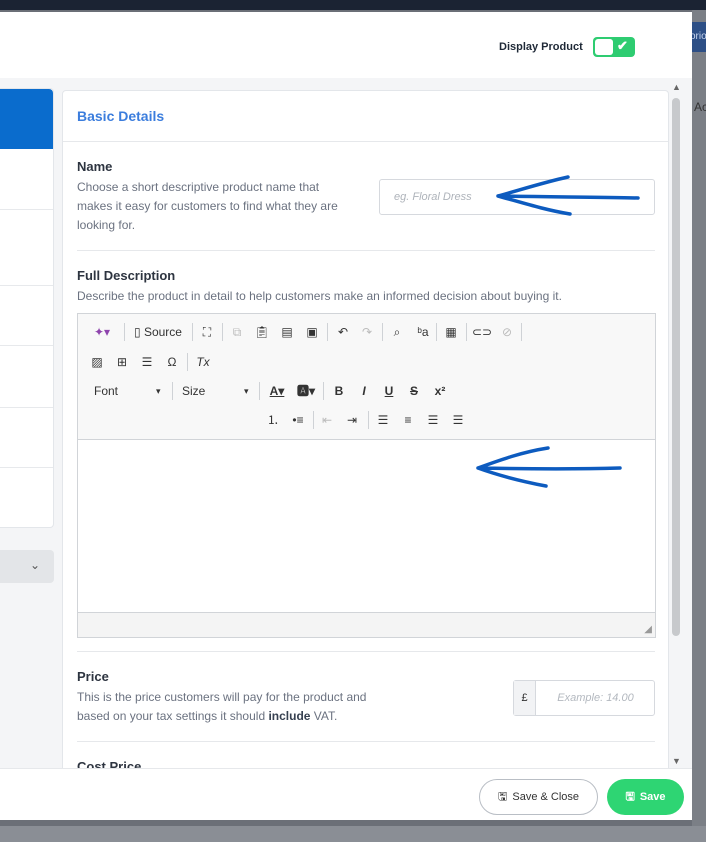  What do you see at coordinates (423, 332) in the screenshot?
I see `replace-icon: ᵇa` at bounding box center [423, 332].